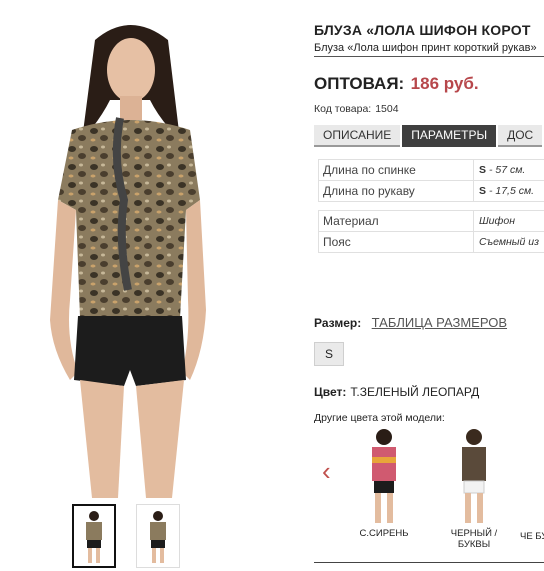 The width and height of the screenshot is (544, 571). I want to click on price-value: 186 руб., so click(444, 83).